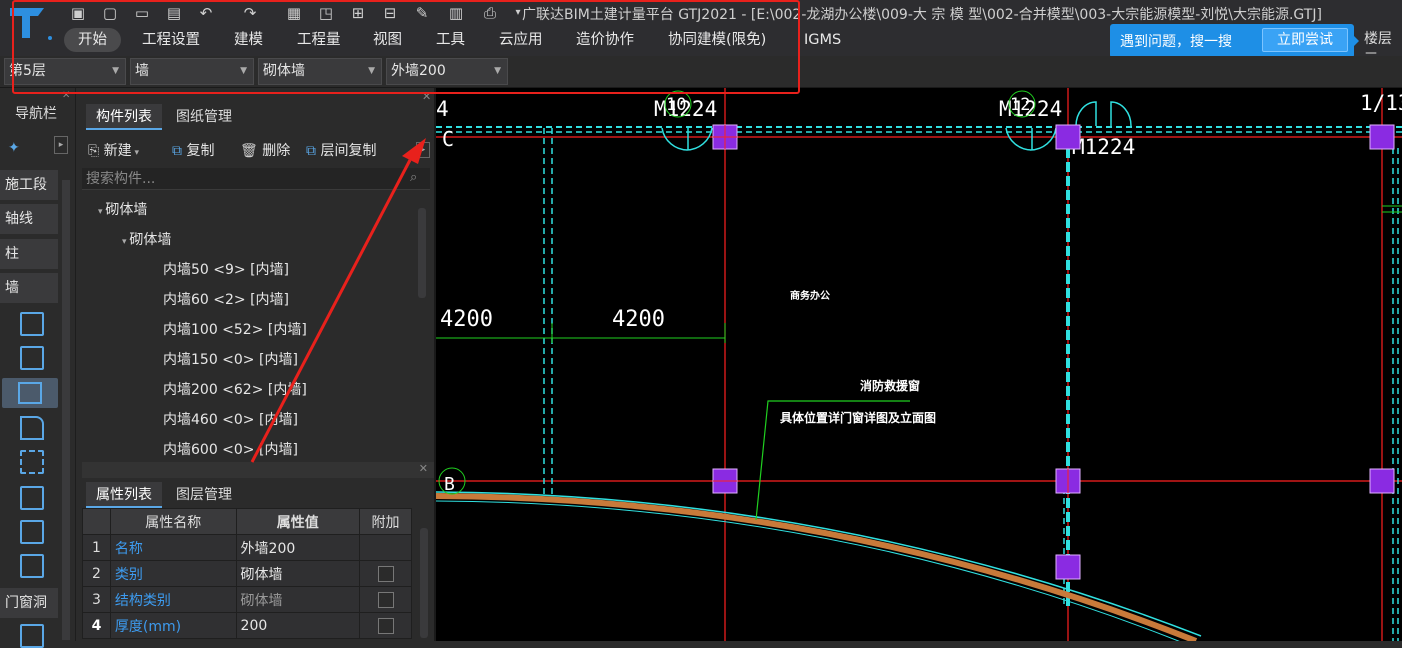  What do you see at coordinates (235, 329) in the screenshot?
I see `list-item: 内墙100 <52> [内墙]` at bounding box center [235, 329].